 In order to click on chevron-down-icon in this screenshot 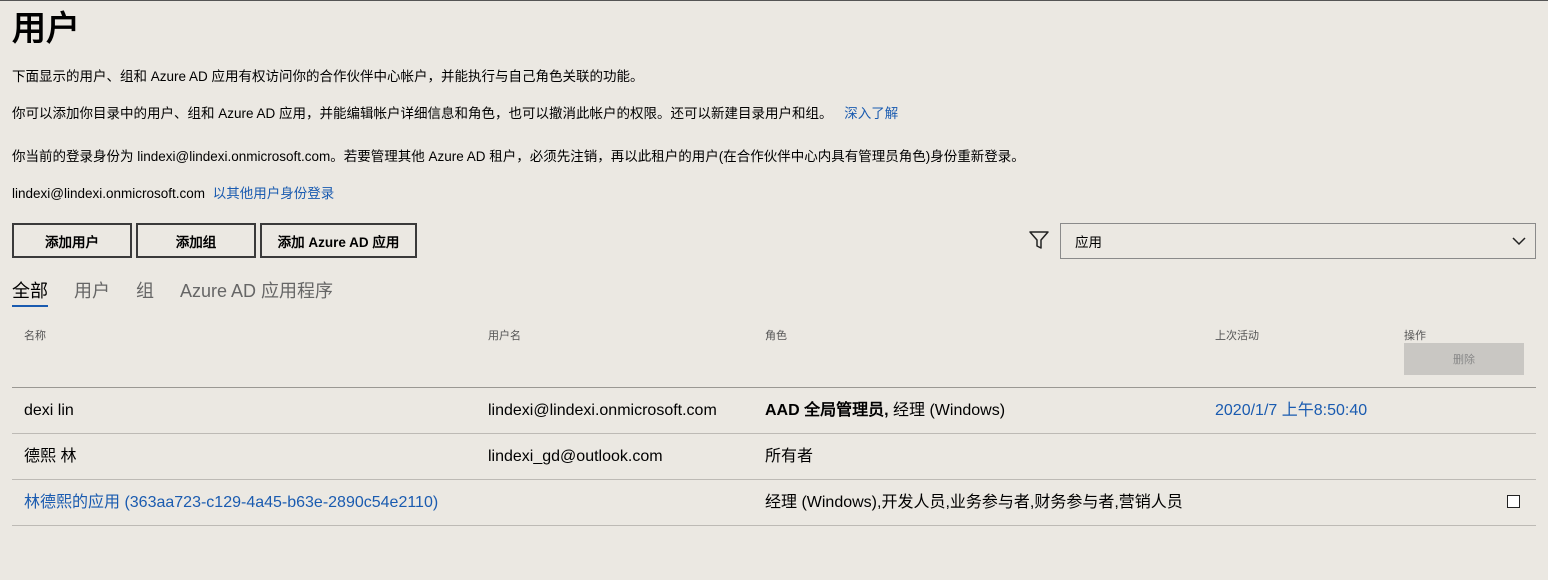, I will do `click(1519, 241)`.